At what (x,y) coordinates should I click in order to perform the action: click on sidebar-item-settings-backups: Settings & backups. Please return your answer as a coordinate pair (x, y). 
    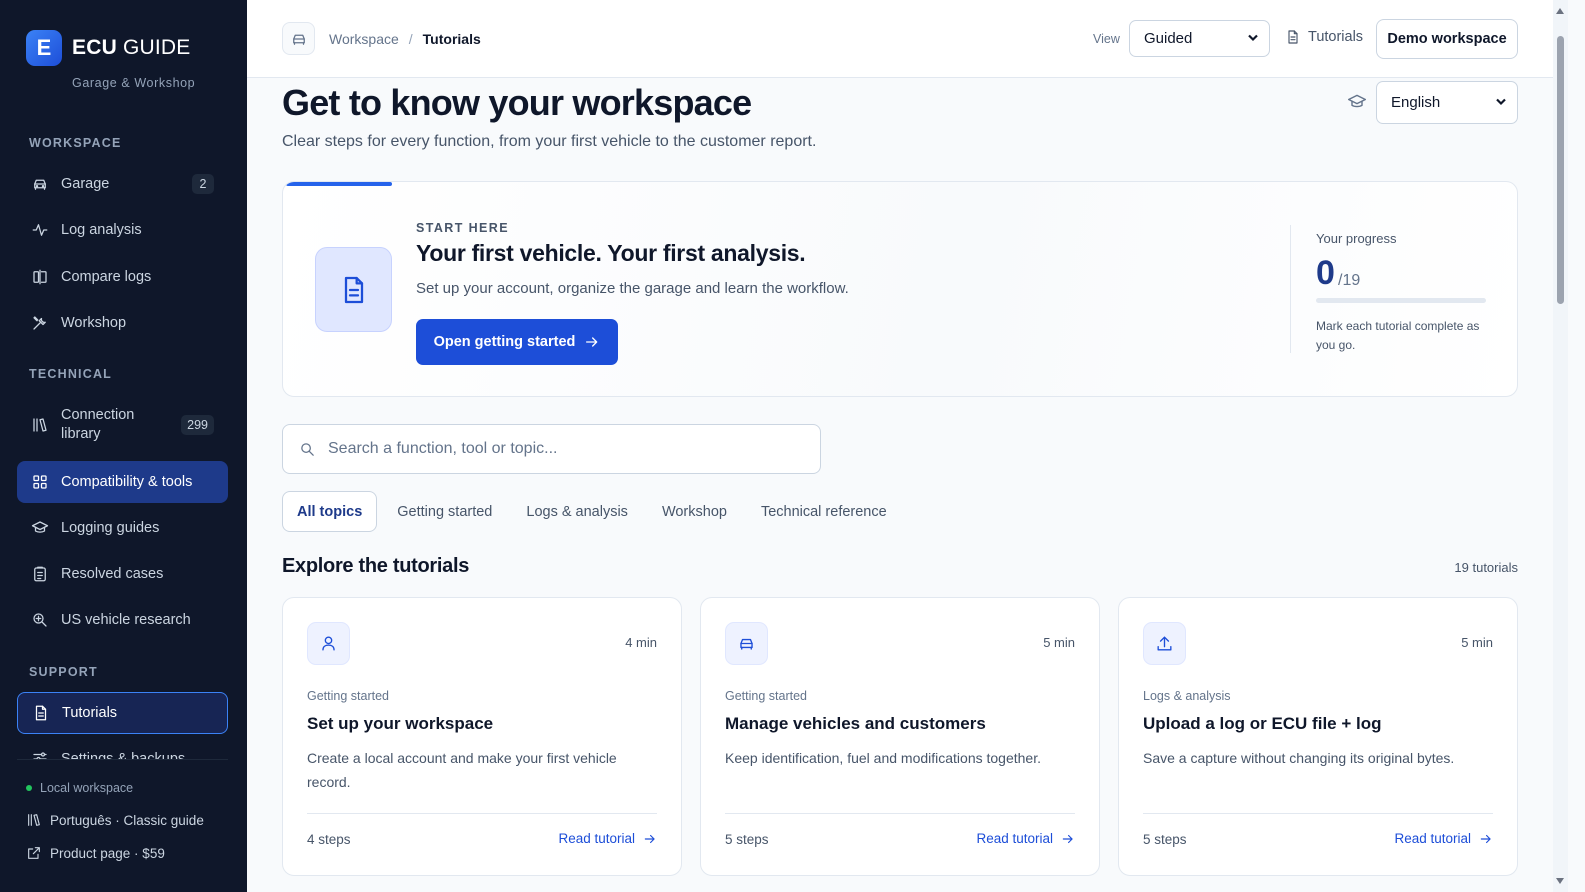
    Looking at the image, I should click on (122, 752).